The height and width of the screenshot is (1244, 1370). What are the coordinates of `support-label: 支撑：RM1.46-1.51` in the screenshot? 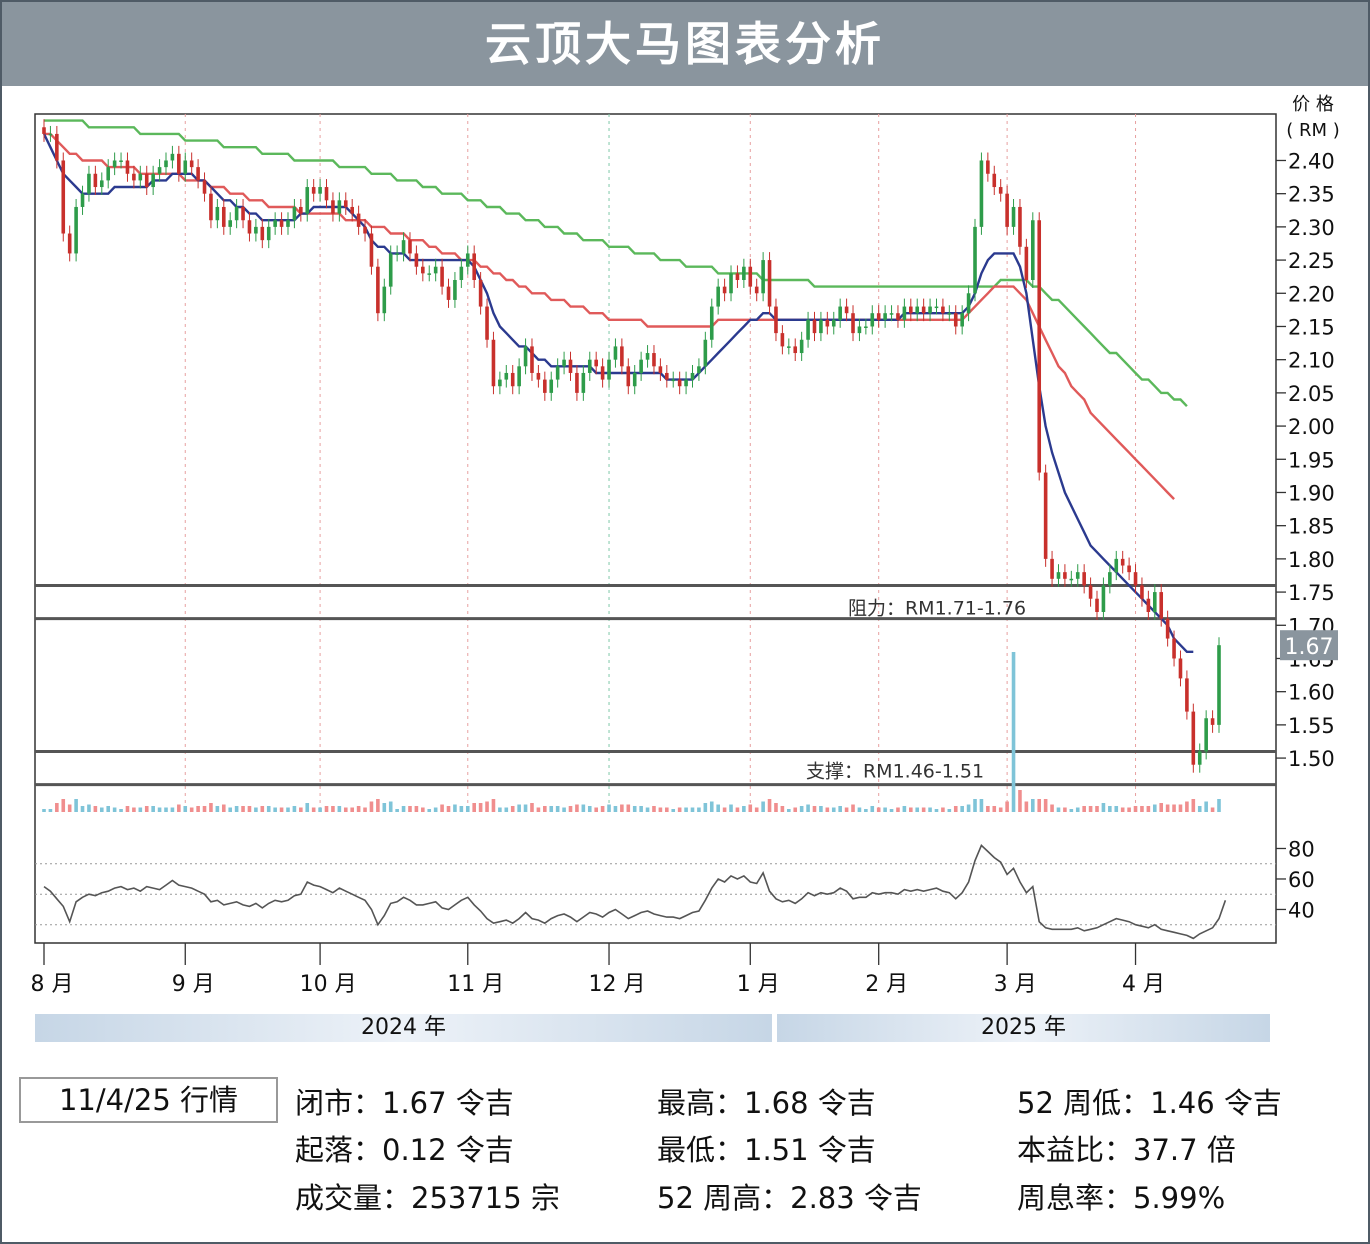 It's located at (895, 771).